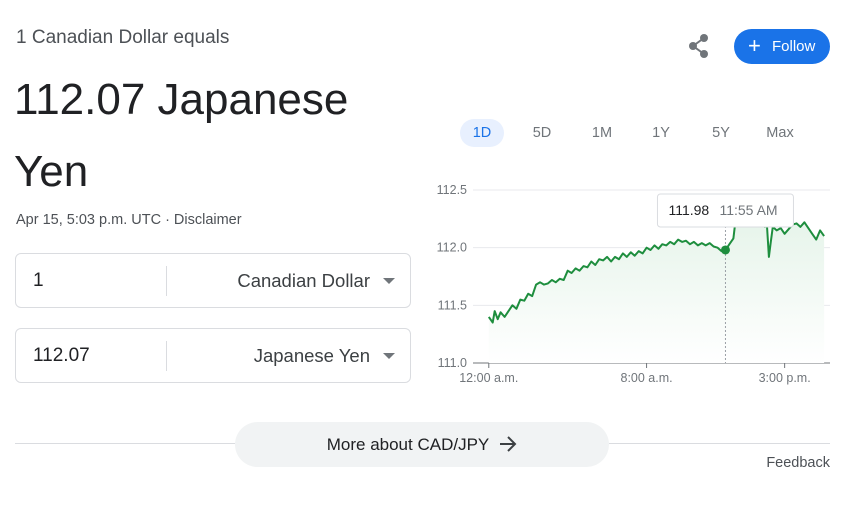  Describe the element at coordinates (794, 46) in the screenshot. I see `follow-label: Follow` at that location.